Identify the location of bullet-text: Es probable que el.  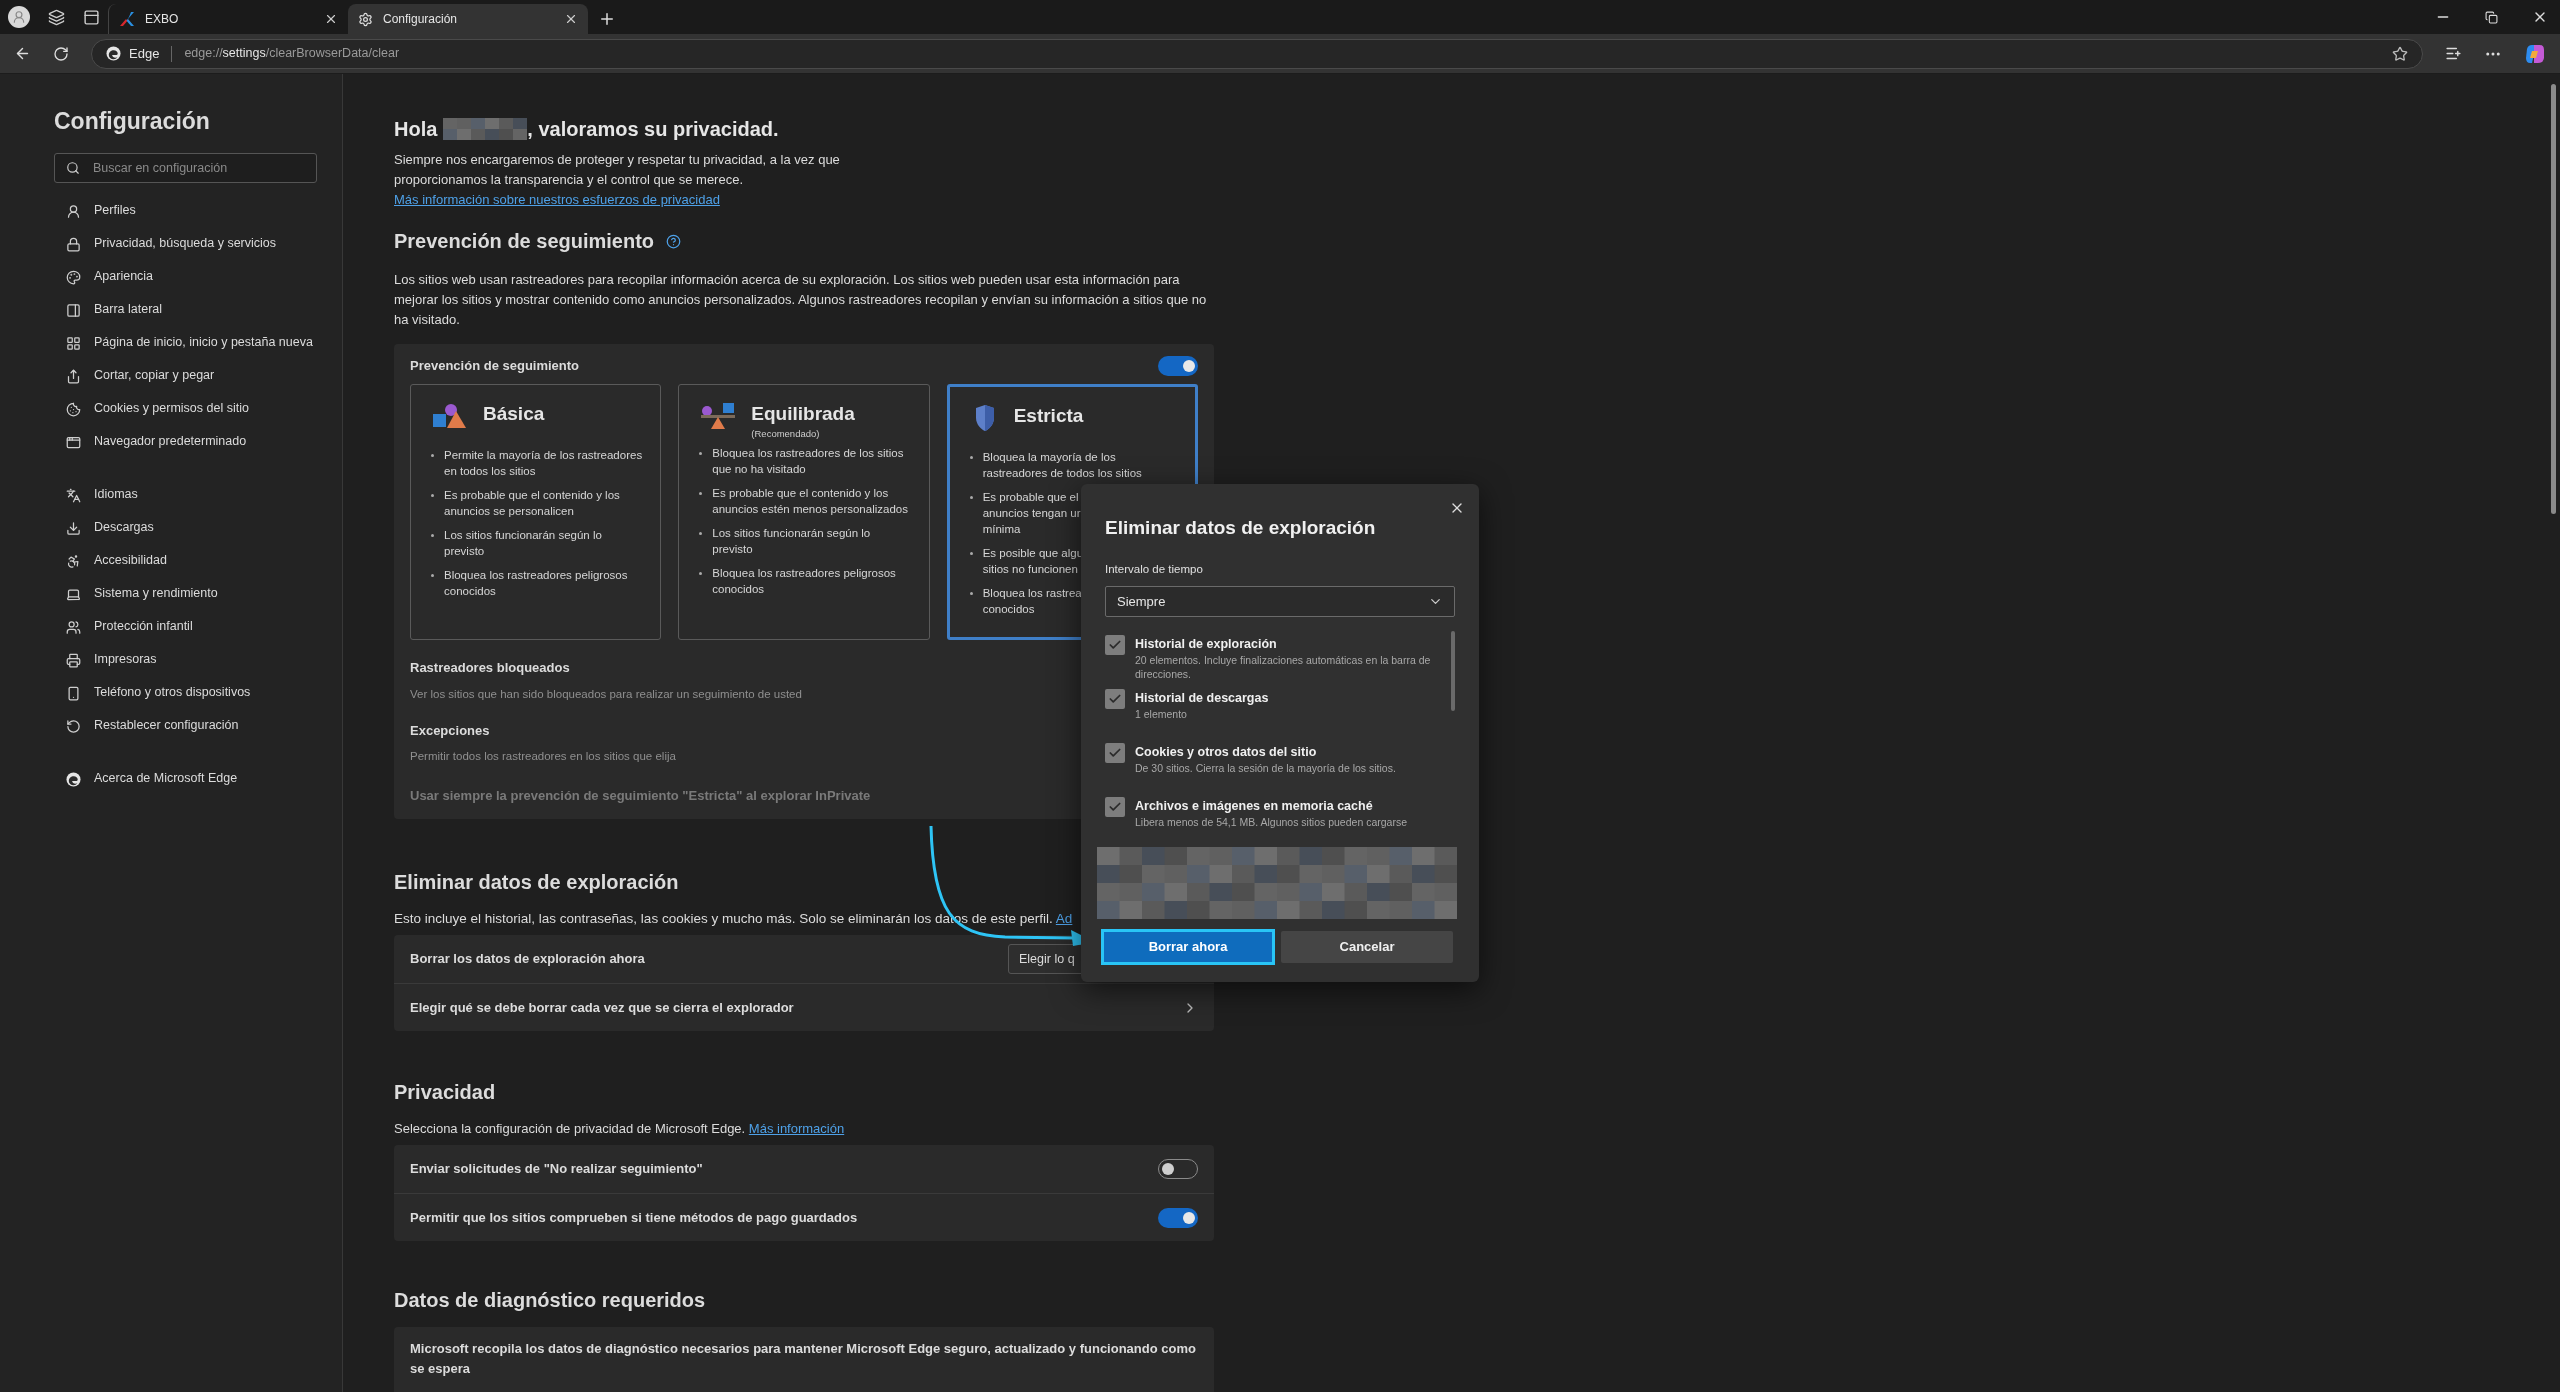
(1030, 497).